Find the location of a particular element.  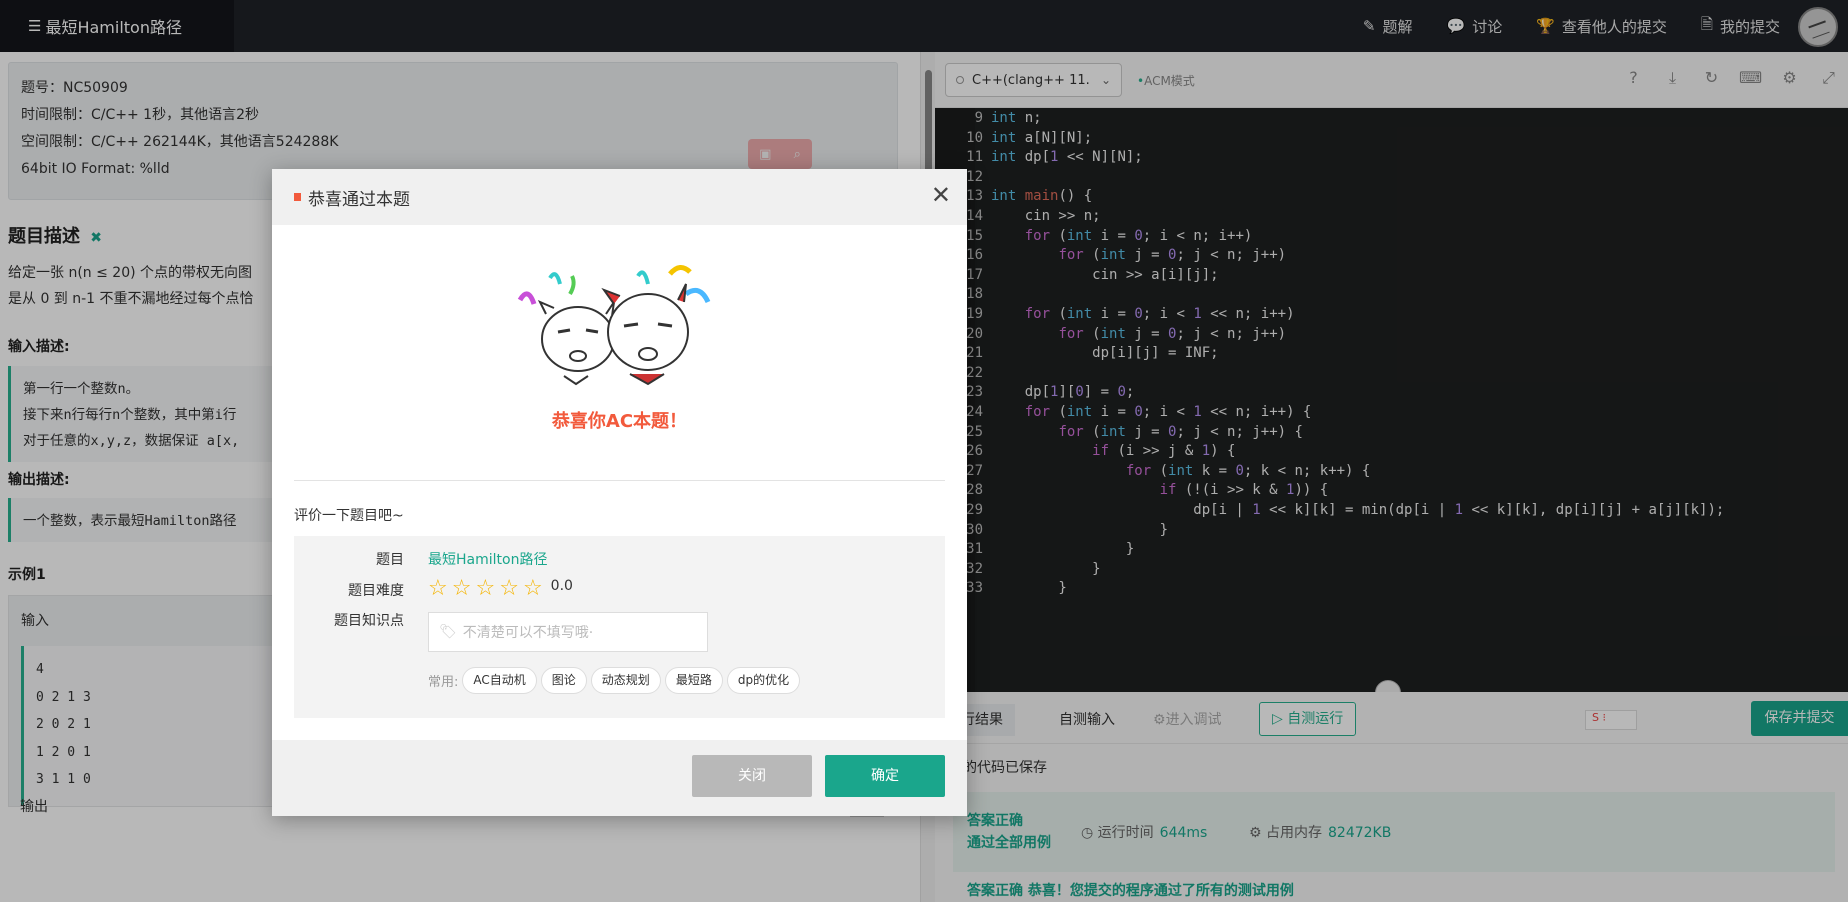

close-icon: ✕ is located at coordinates (941, 195).